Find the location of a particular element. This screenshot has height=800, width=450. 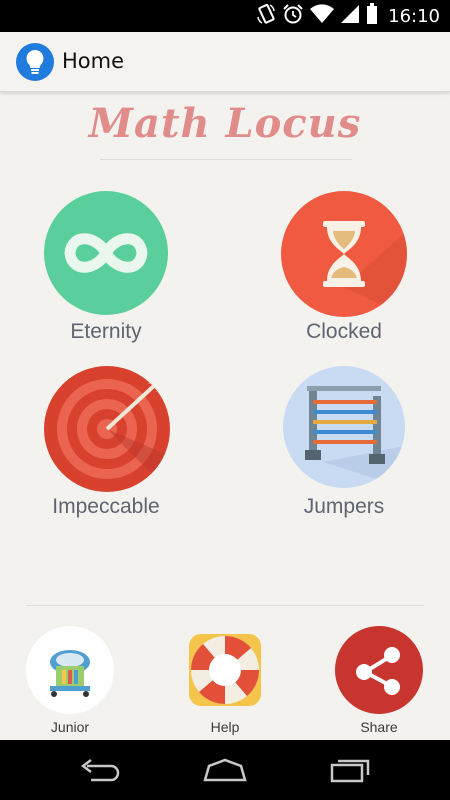

junior-button: Junior is located at coordinates (67, 686).